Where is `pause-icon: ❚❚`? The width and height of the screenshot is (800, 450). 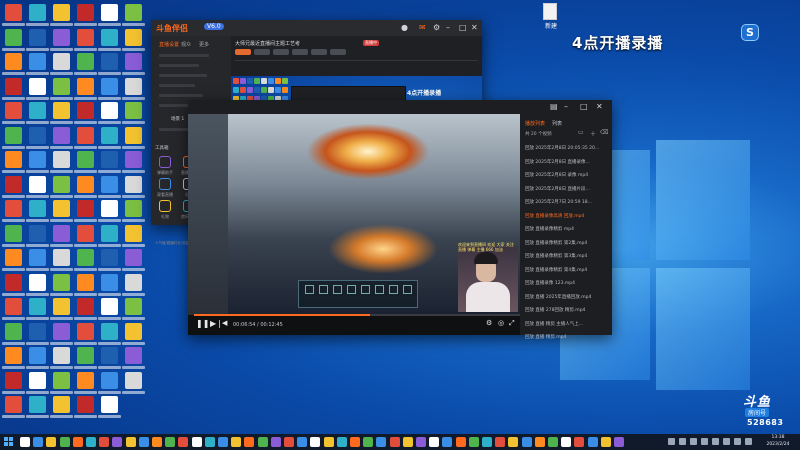 pause-icon: ❚❚ is located at coordinates (202, 323).